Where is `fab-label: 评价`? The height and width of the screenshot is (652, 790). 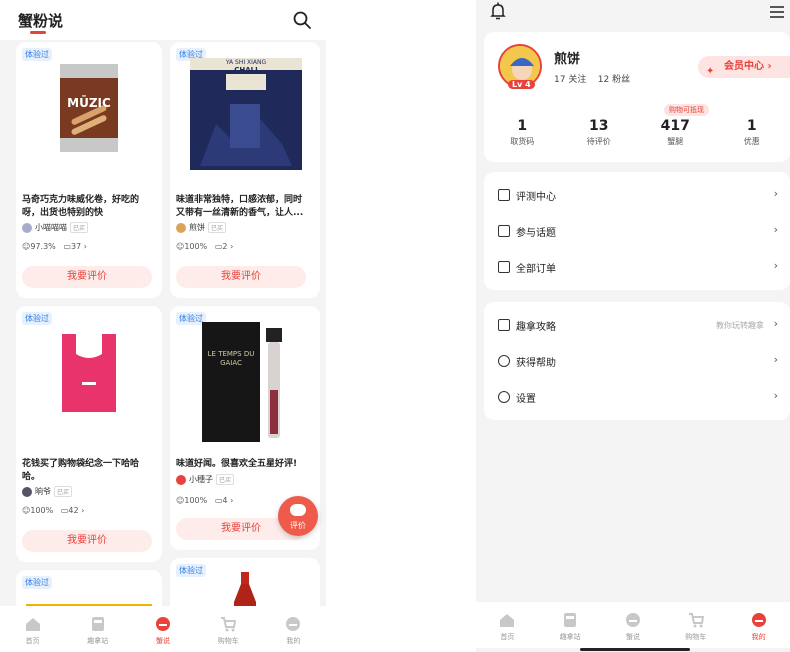
fab-label: 评价 is located at coordinates (298, 525).